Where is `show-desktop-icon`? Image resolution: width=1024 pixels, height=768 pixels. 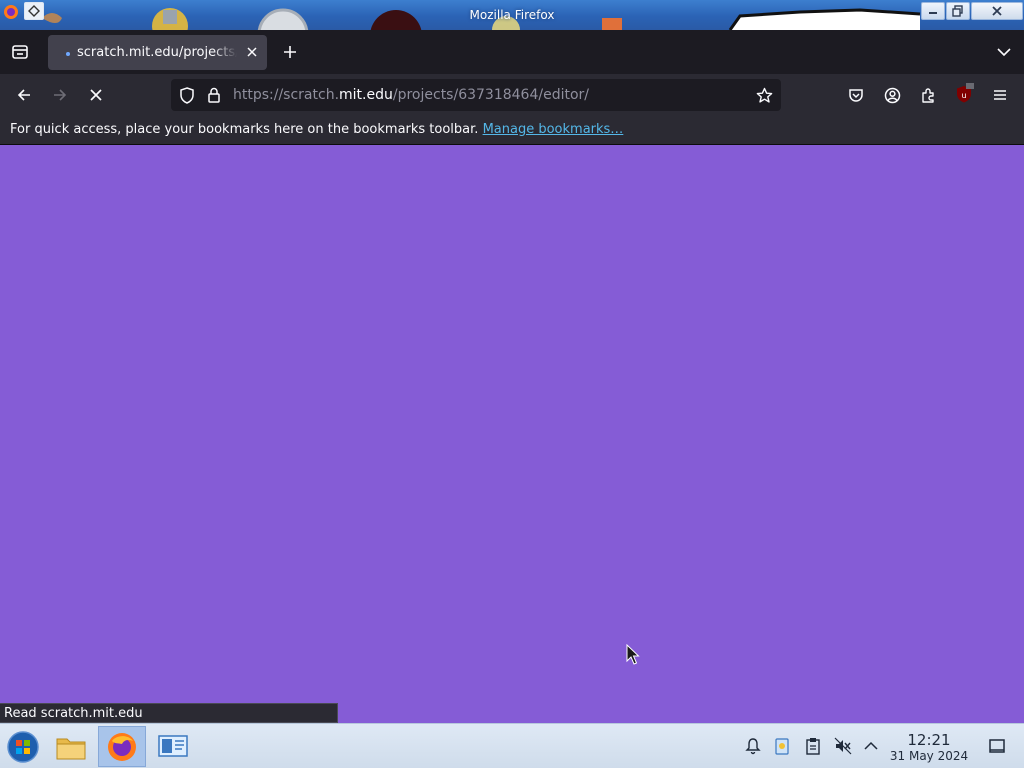 show-desktop-icon is located at coordinates (997, 746).